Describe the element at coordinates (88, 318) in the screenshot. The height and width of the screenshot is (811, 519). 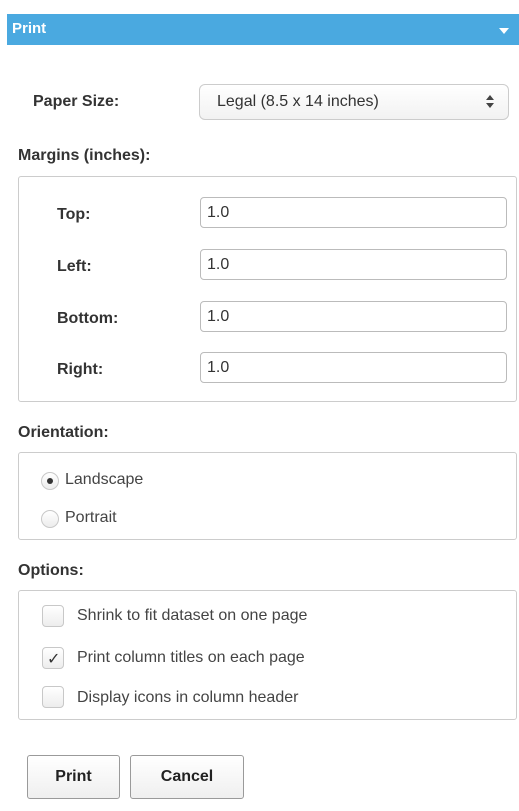
I see `margin-bottom-label: Bottom:` at that location.